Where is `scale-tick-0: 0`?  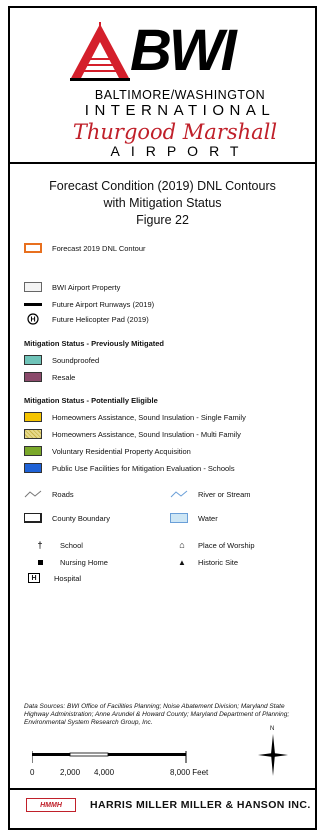 scale-tick-0: 0 is located at coordinates (32, 772).